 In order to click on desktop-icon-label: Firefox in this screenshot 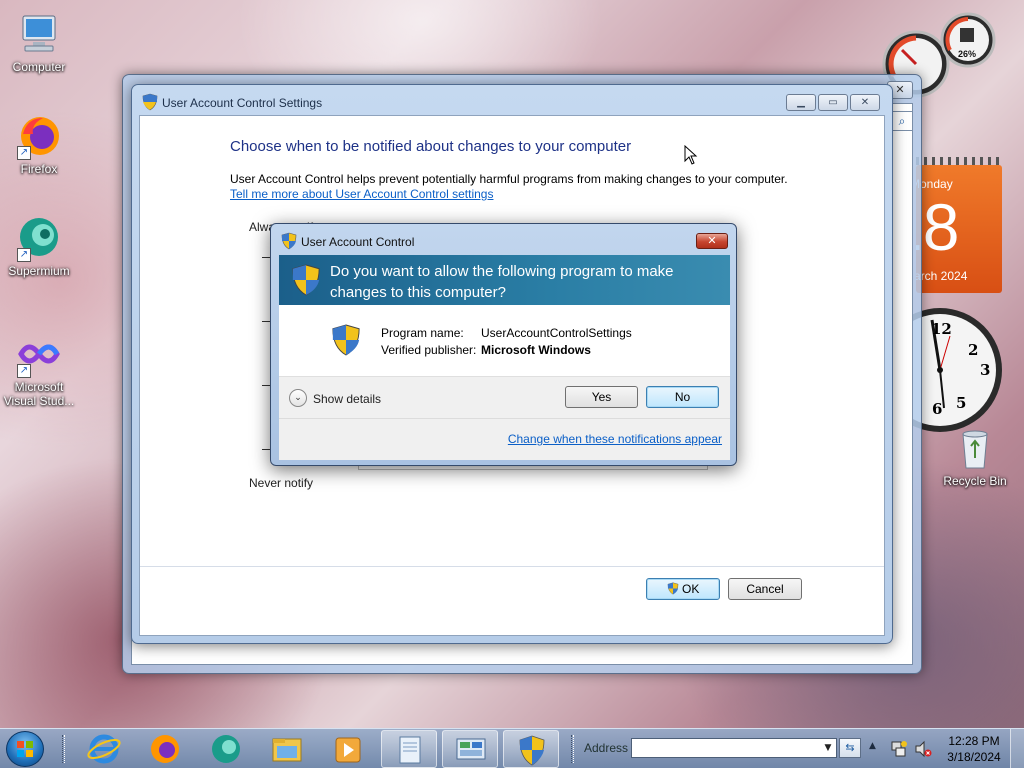, I will do `click(39, 169)`.